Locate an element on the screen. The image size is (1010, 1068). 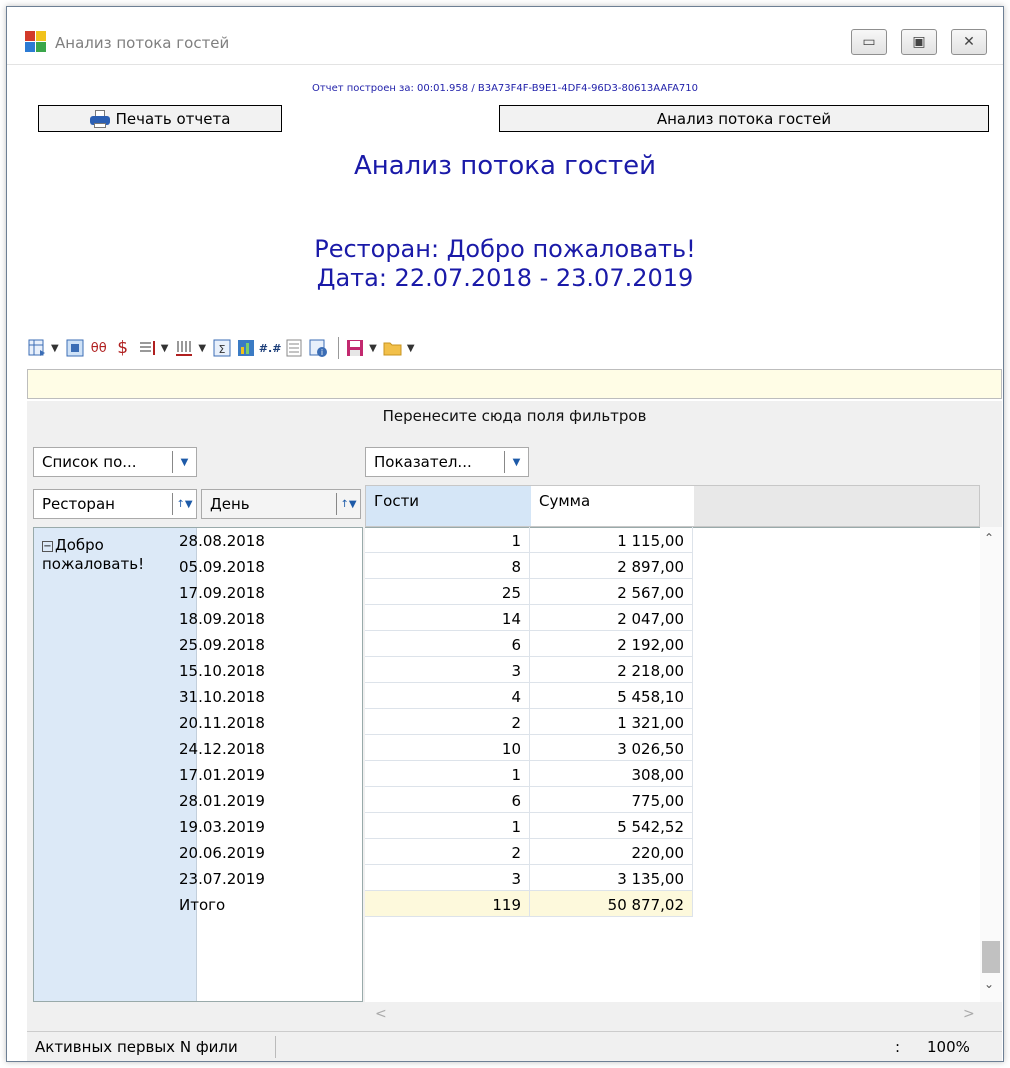
total-label: Итого is located at coordinates (202, 905).